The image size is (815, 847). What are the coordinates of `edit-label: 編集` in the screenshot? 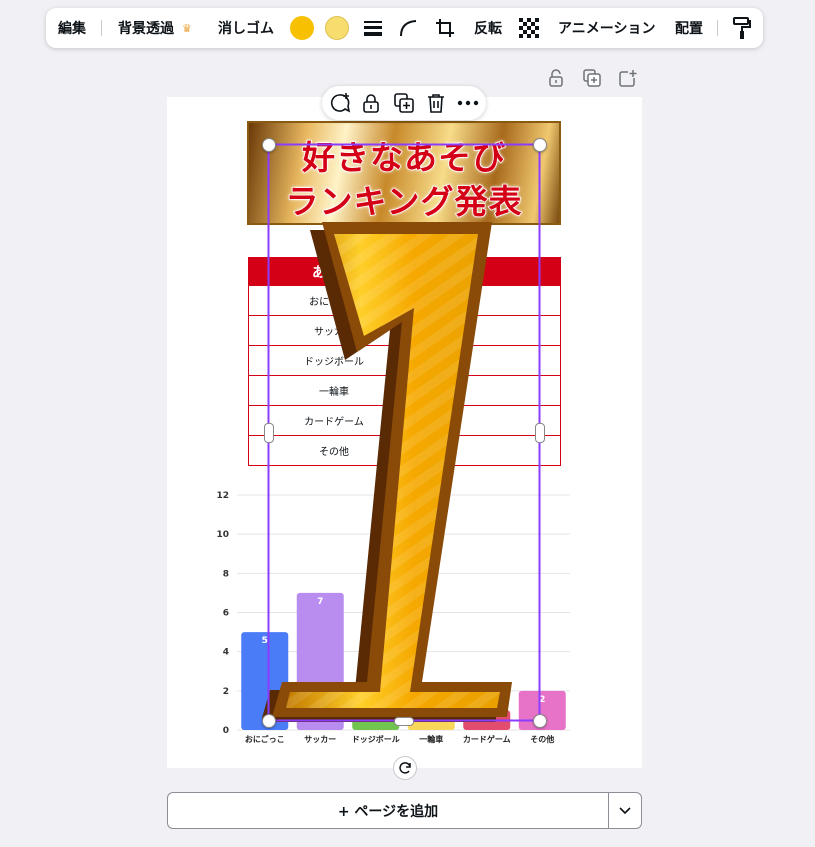 It's located at (72, 29).